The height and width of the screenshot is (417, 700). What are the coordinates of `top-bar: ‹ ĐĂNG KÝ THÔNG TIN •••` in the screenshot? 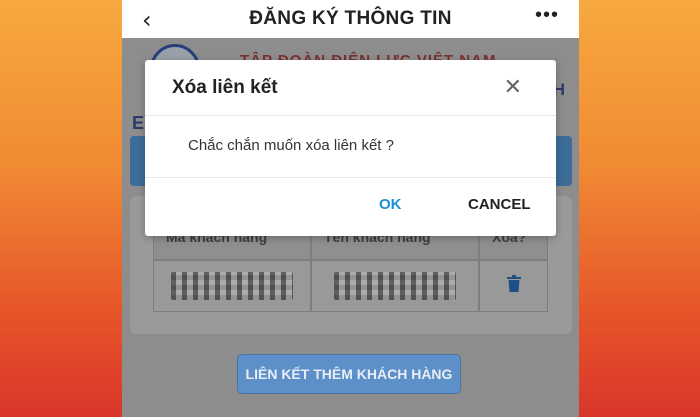 It's located at (350, 19).